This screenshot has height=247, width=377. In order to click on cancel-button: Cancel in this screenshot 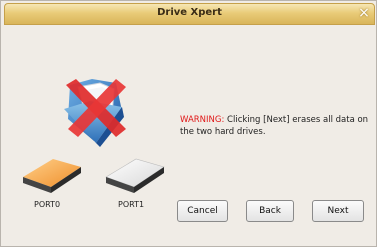, I will do `click(202, 211)`.